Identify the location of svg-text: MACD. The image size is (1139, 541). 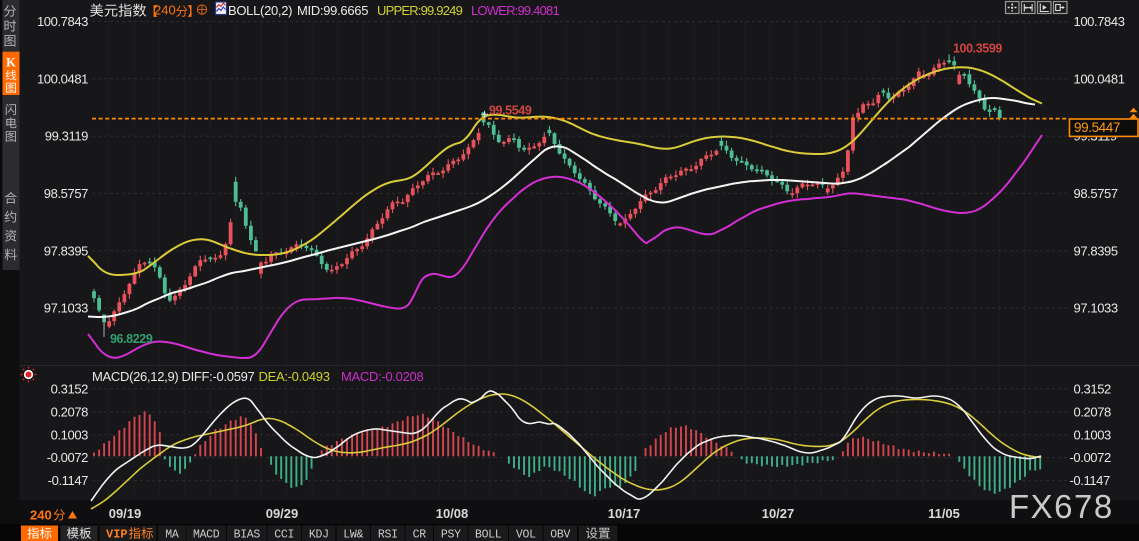
(206, 534).